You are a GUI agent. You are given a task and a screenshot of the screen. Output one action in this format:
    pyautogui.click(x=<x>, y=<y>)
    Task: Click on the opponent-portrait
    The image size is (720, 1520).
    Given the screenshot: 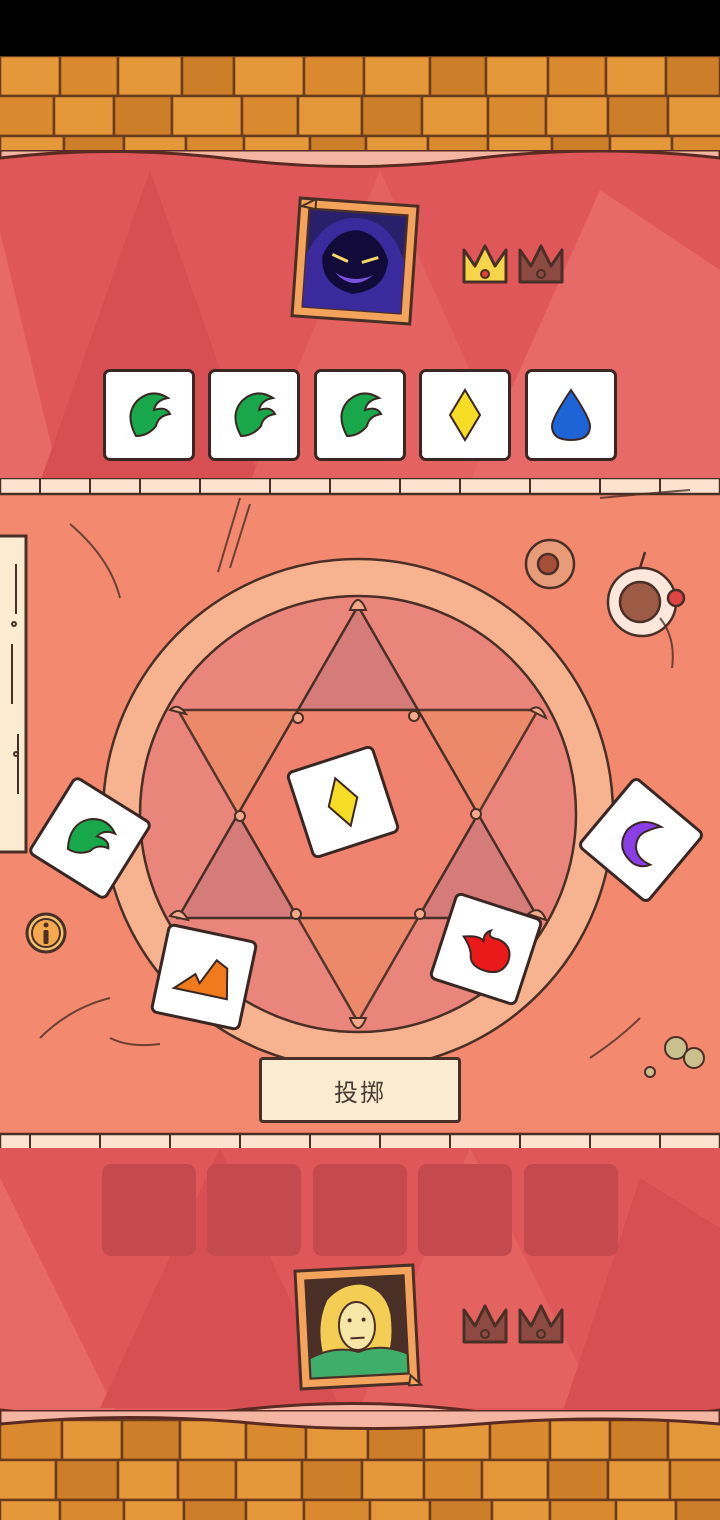 What is the action you would take?
    pyautogui.click(x=355, y=261)
    